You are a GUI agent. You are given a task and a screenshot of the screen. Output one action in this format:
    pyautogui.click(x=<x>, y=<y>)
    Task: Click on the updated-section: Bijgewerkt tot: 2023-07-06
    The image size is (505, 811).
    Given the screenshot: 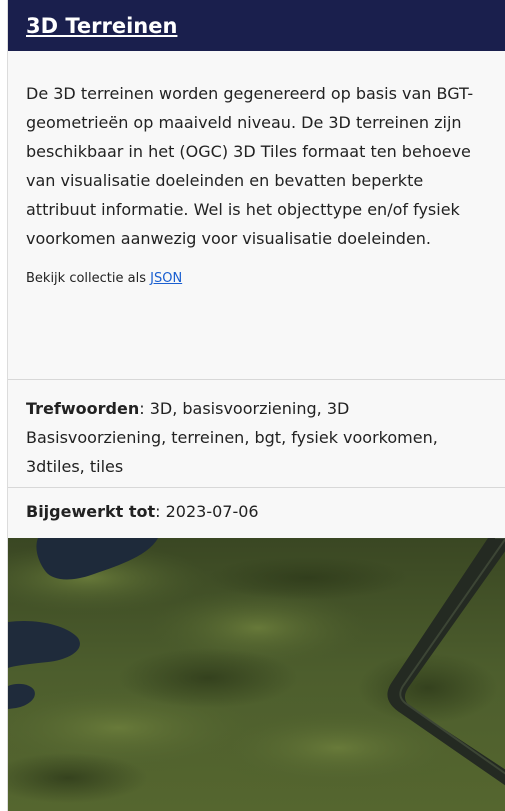 What is the action you would take?
    pyautogui.click(x=256, y=512)
    